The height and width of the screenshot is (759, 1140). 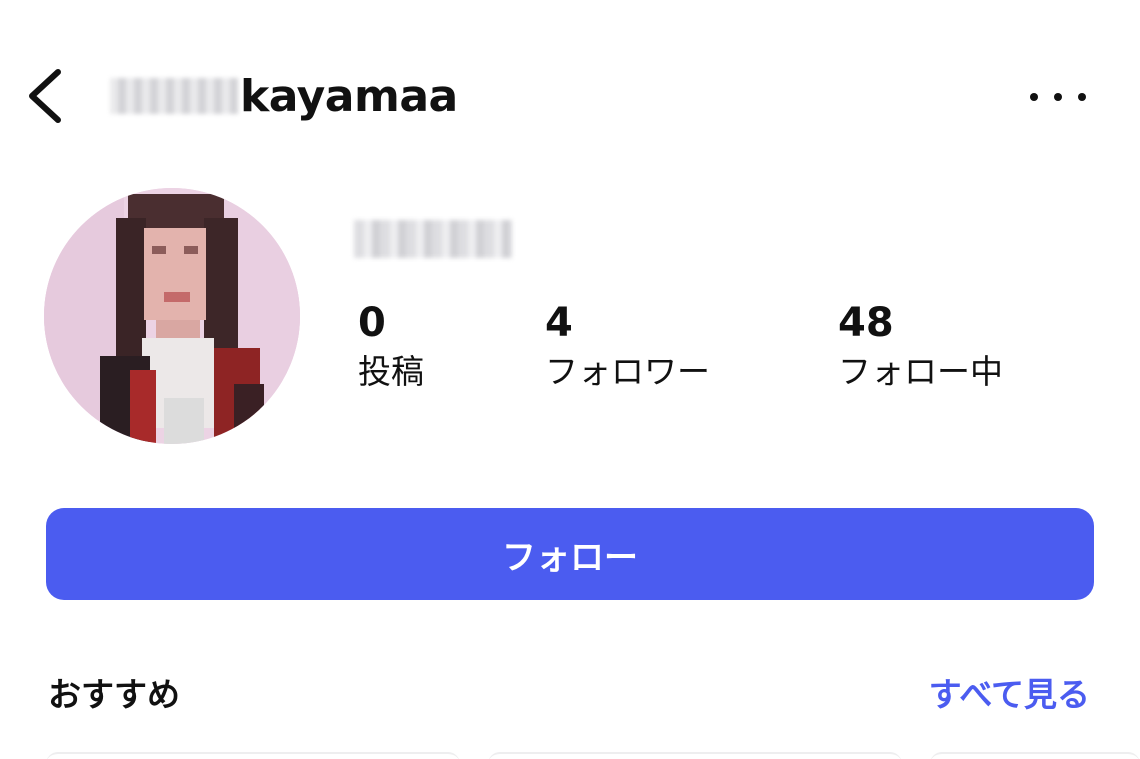 What do you see at coordinates (559, 323) in the screenshot?
I see `followers-count: 4` at bounding box center [559, 323].